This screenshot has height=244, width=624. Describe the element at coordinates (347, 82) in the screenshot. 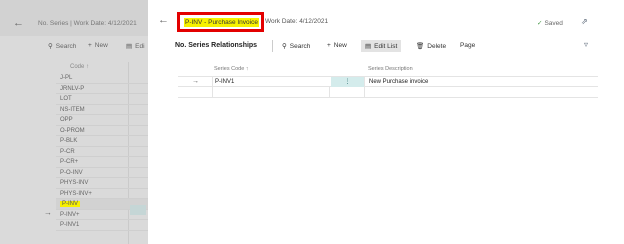

I see `row-menu-icon: ⋮` at that location.